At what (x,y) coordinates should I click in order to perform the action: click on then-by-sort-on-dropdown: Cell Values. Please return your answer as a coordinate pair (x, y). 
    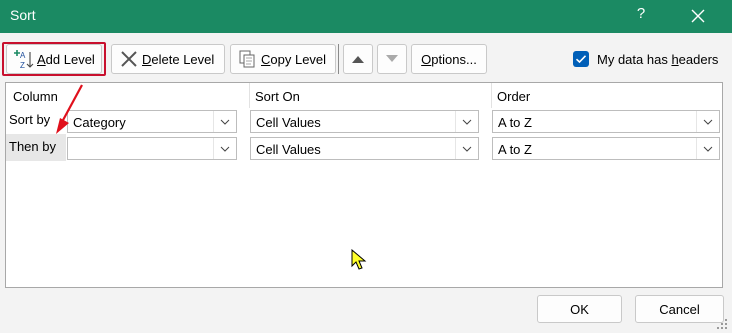
    Looking at the image, I should click on (364, 148).